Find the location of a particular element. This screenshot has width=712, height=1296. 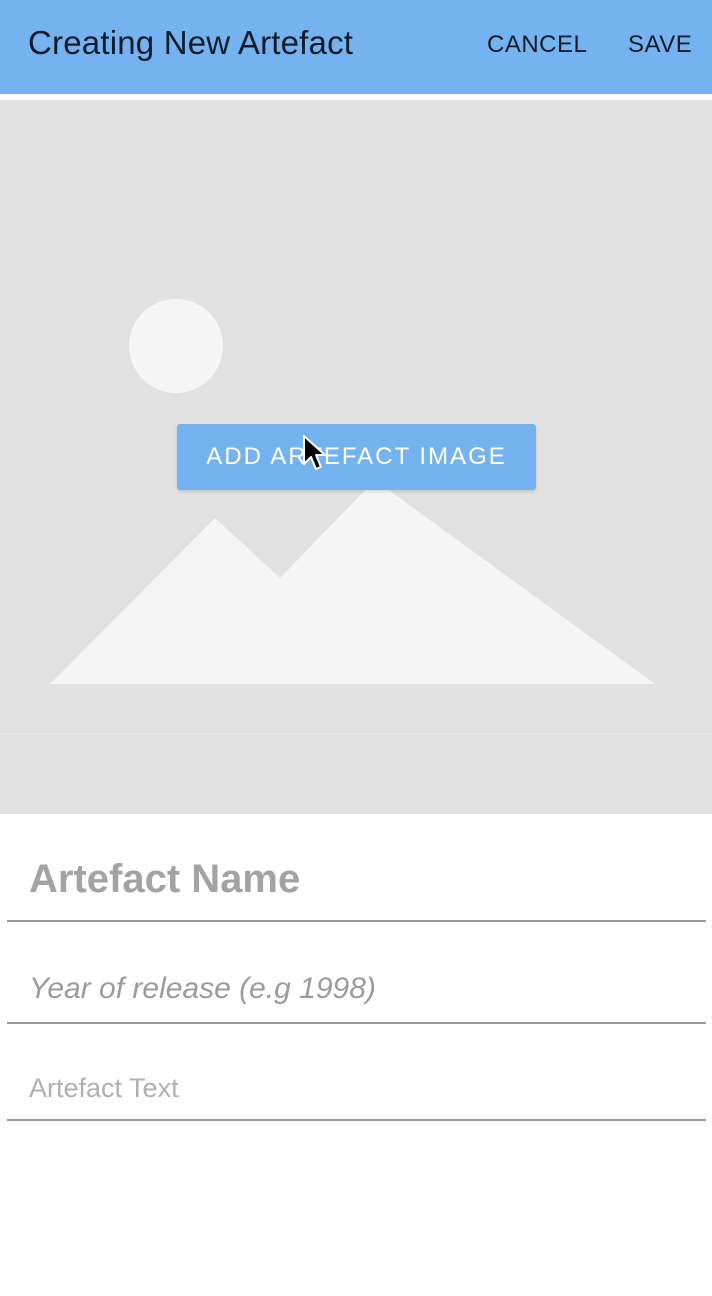

image-area-divider is located at coordinates (356, 733).